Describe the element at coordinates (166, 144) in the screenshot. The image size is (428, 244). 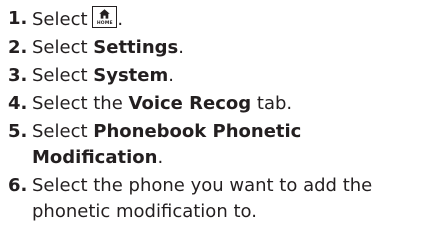
I see `step-text: Select Phonebook Phonetic Modification.` at that location.